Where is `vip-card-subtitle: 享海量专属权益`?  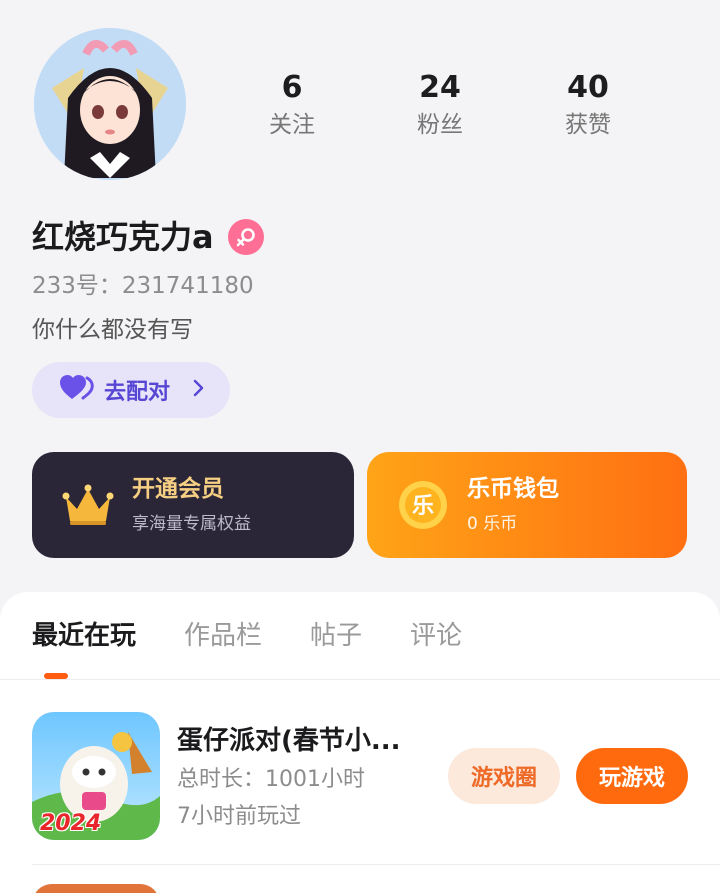 vip-card-subtitle: 享海量专属权益 is located at coordinates (191, 524).